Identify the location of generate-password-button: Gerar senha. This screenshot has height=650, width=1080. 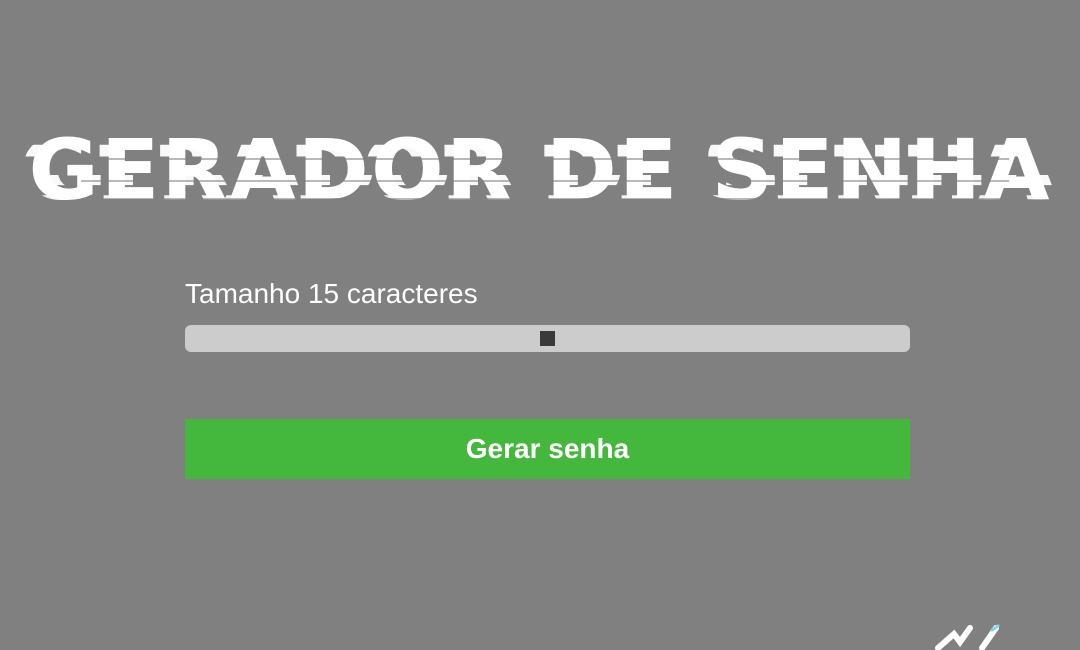
(547, 449).